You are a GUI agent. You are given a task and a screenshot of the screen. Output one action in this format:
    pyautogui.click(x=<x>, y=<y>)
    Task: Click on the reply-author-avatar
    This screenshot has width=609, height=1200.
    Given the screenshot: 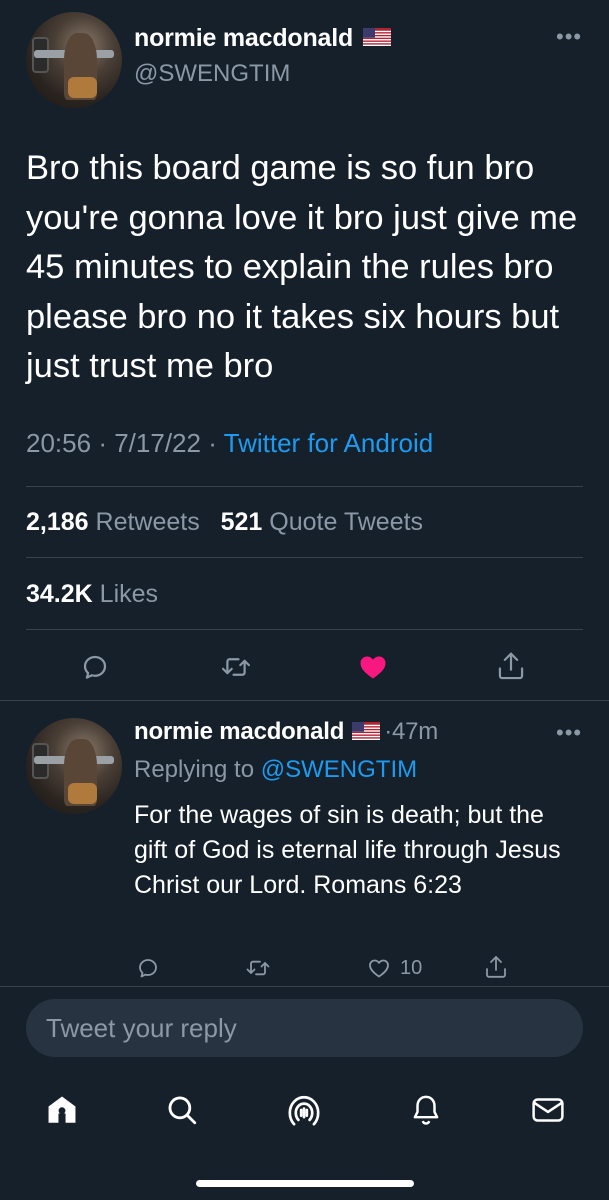 What is the action you would take?
    pyautogui.click(x=74, y=766)
    